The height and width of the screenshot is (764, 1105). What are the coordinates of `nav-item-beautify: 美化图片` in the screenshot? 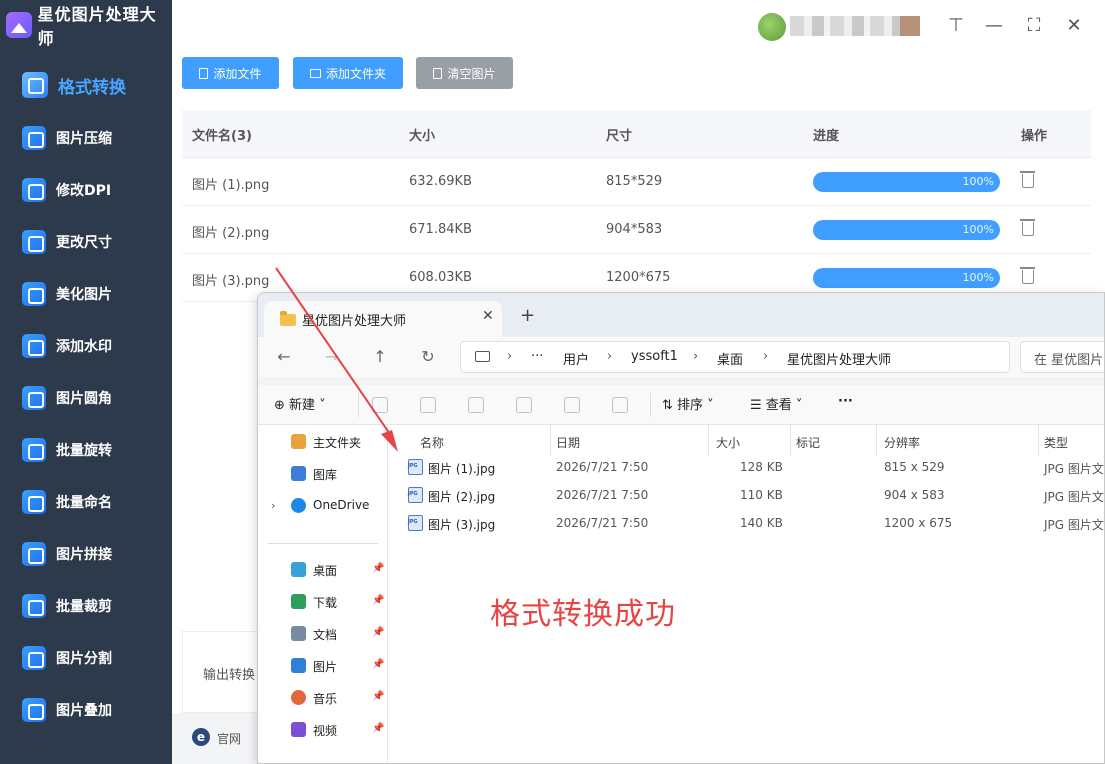 It's located at (86, 294).